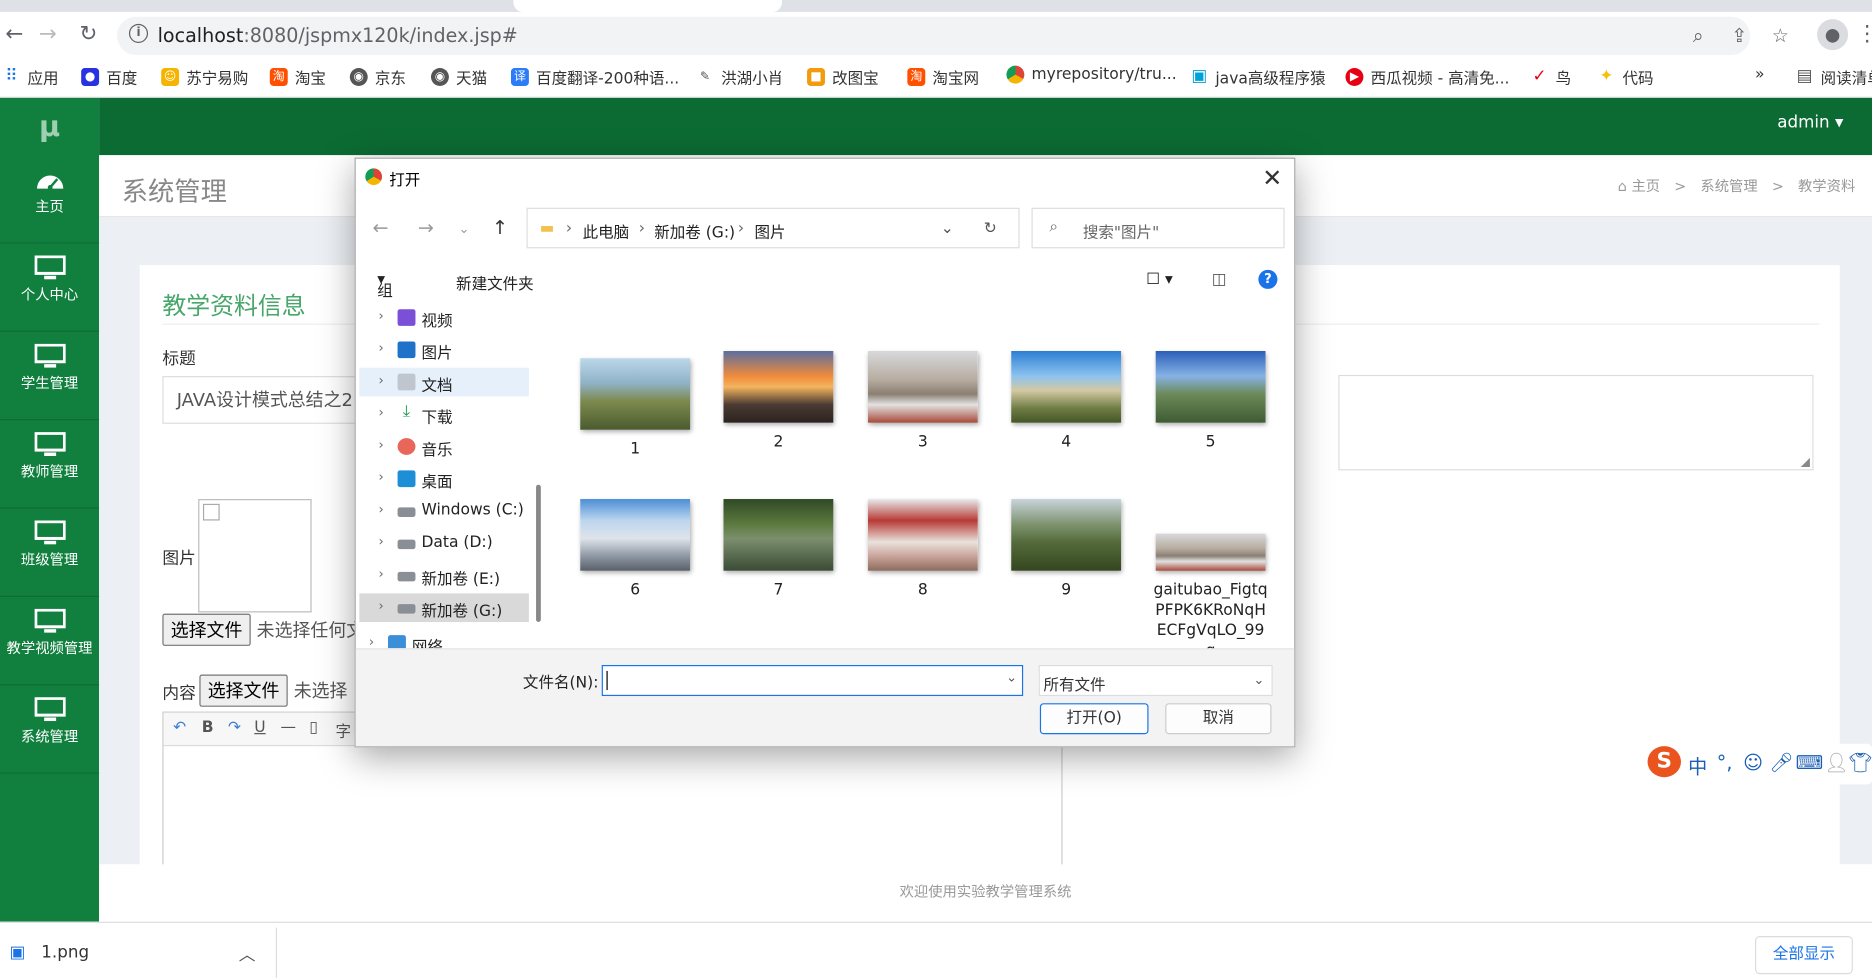 The width and height of the screenshot is (1872, 980). I want to click on redo-icon: ↷, so click(234, 728).